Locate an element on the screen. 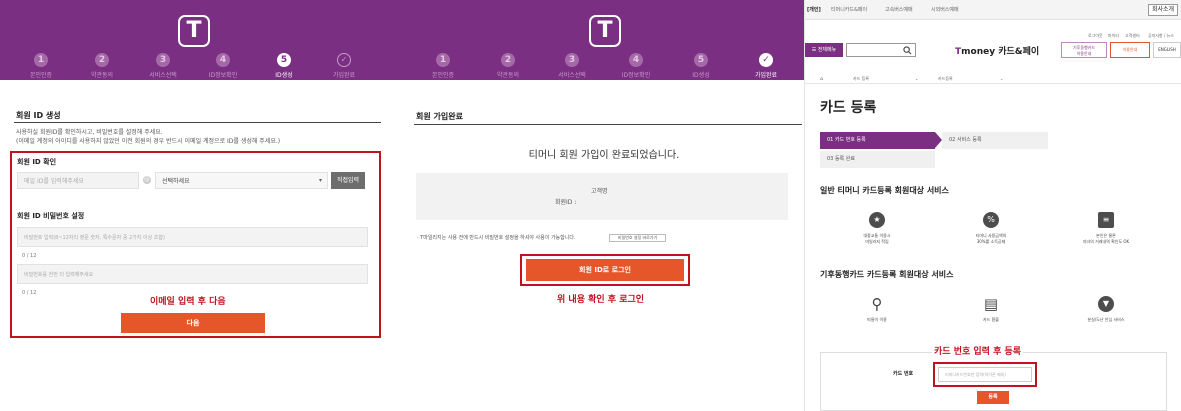 The width and height of the screenshot is (1181, 411). page-title: 카드 등록 is located at coordinates (848, 108).